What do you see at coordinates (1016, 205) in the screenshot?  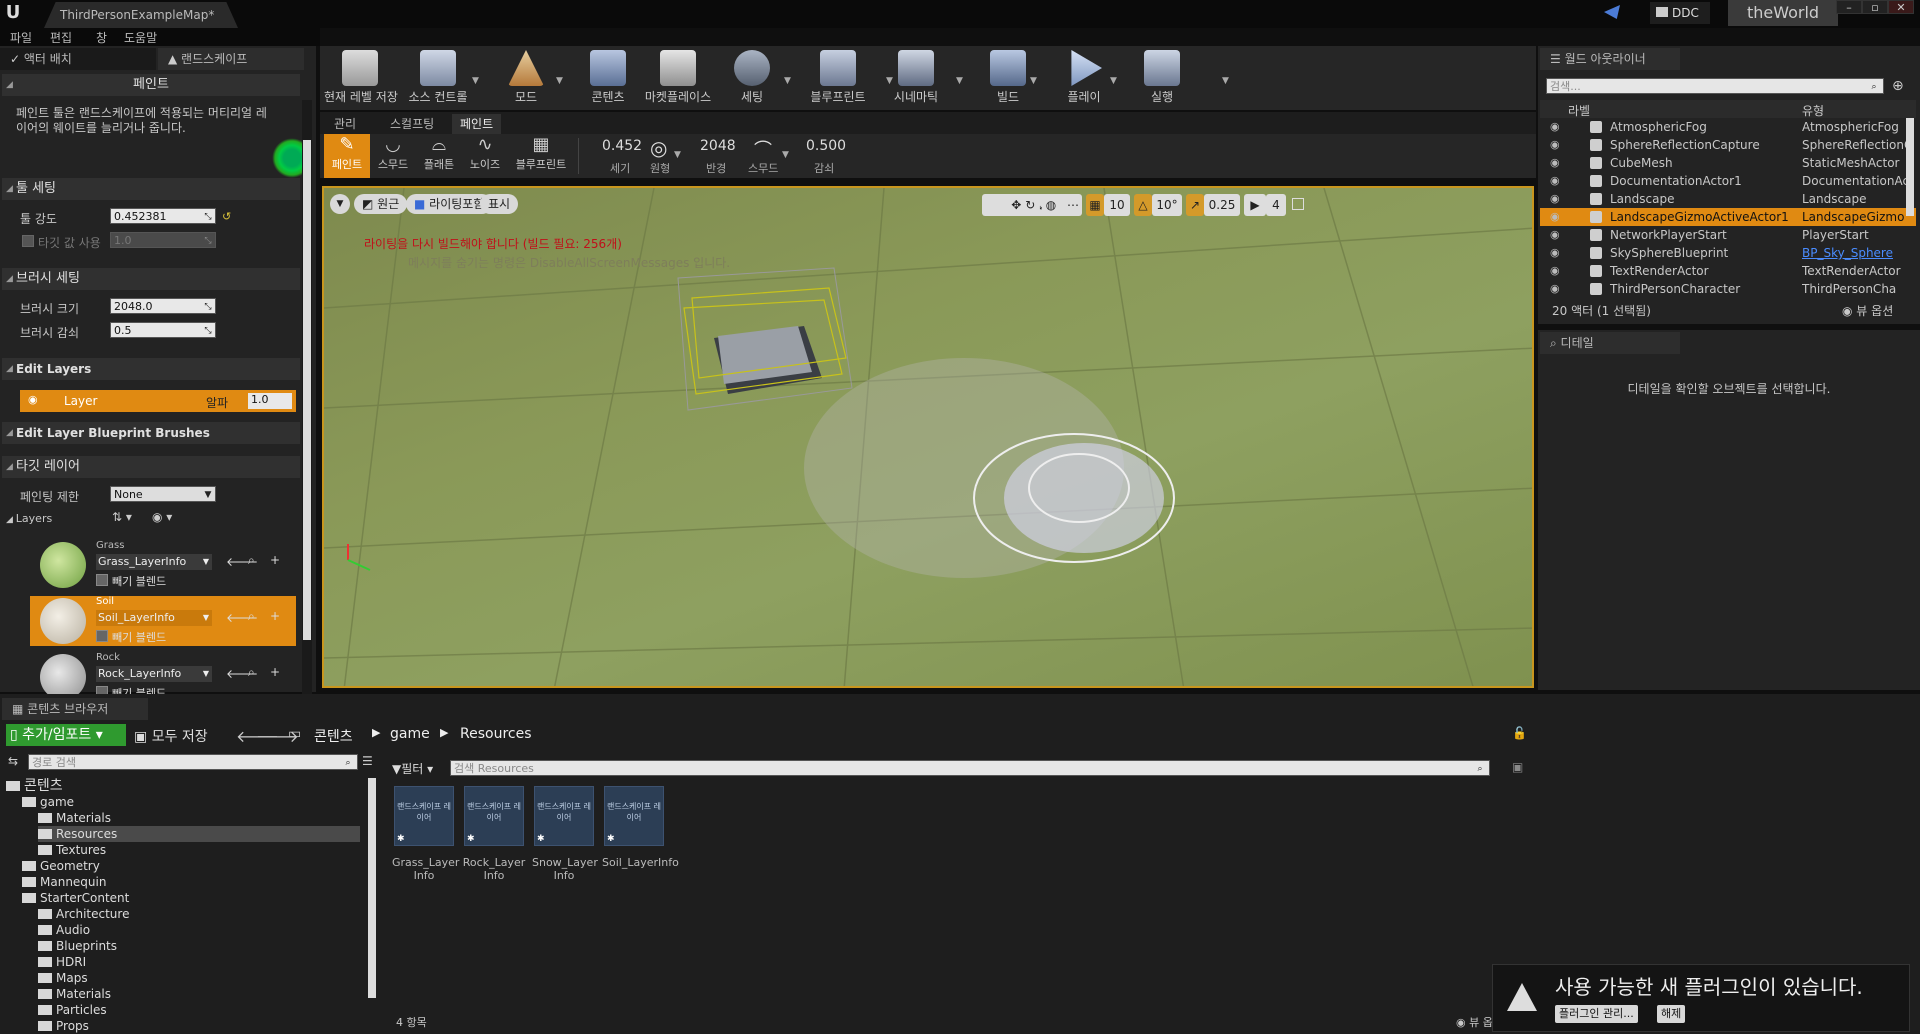 I see `move-icon: ✥` at bounding box center [1016, 205].